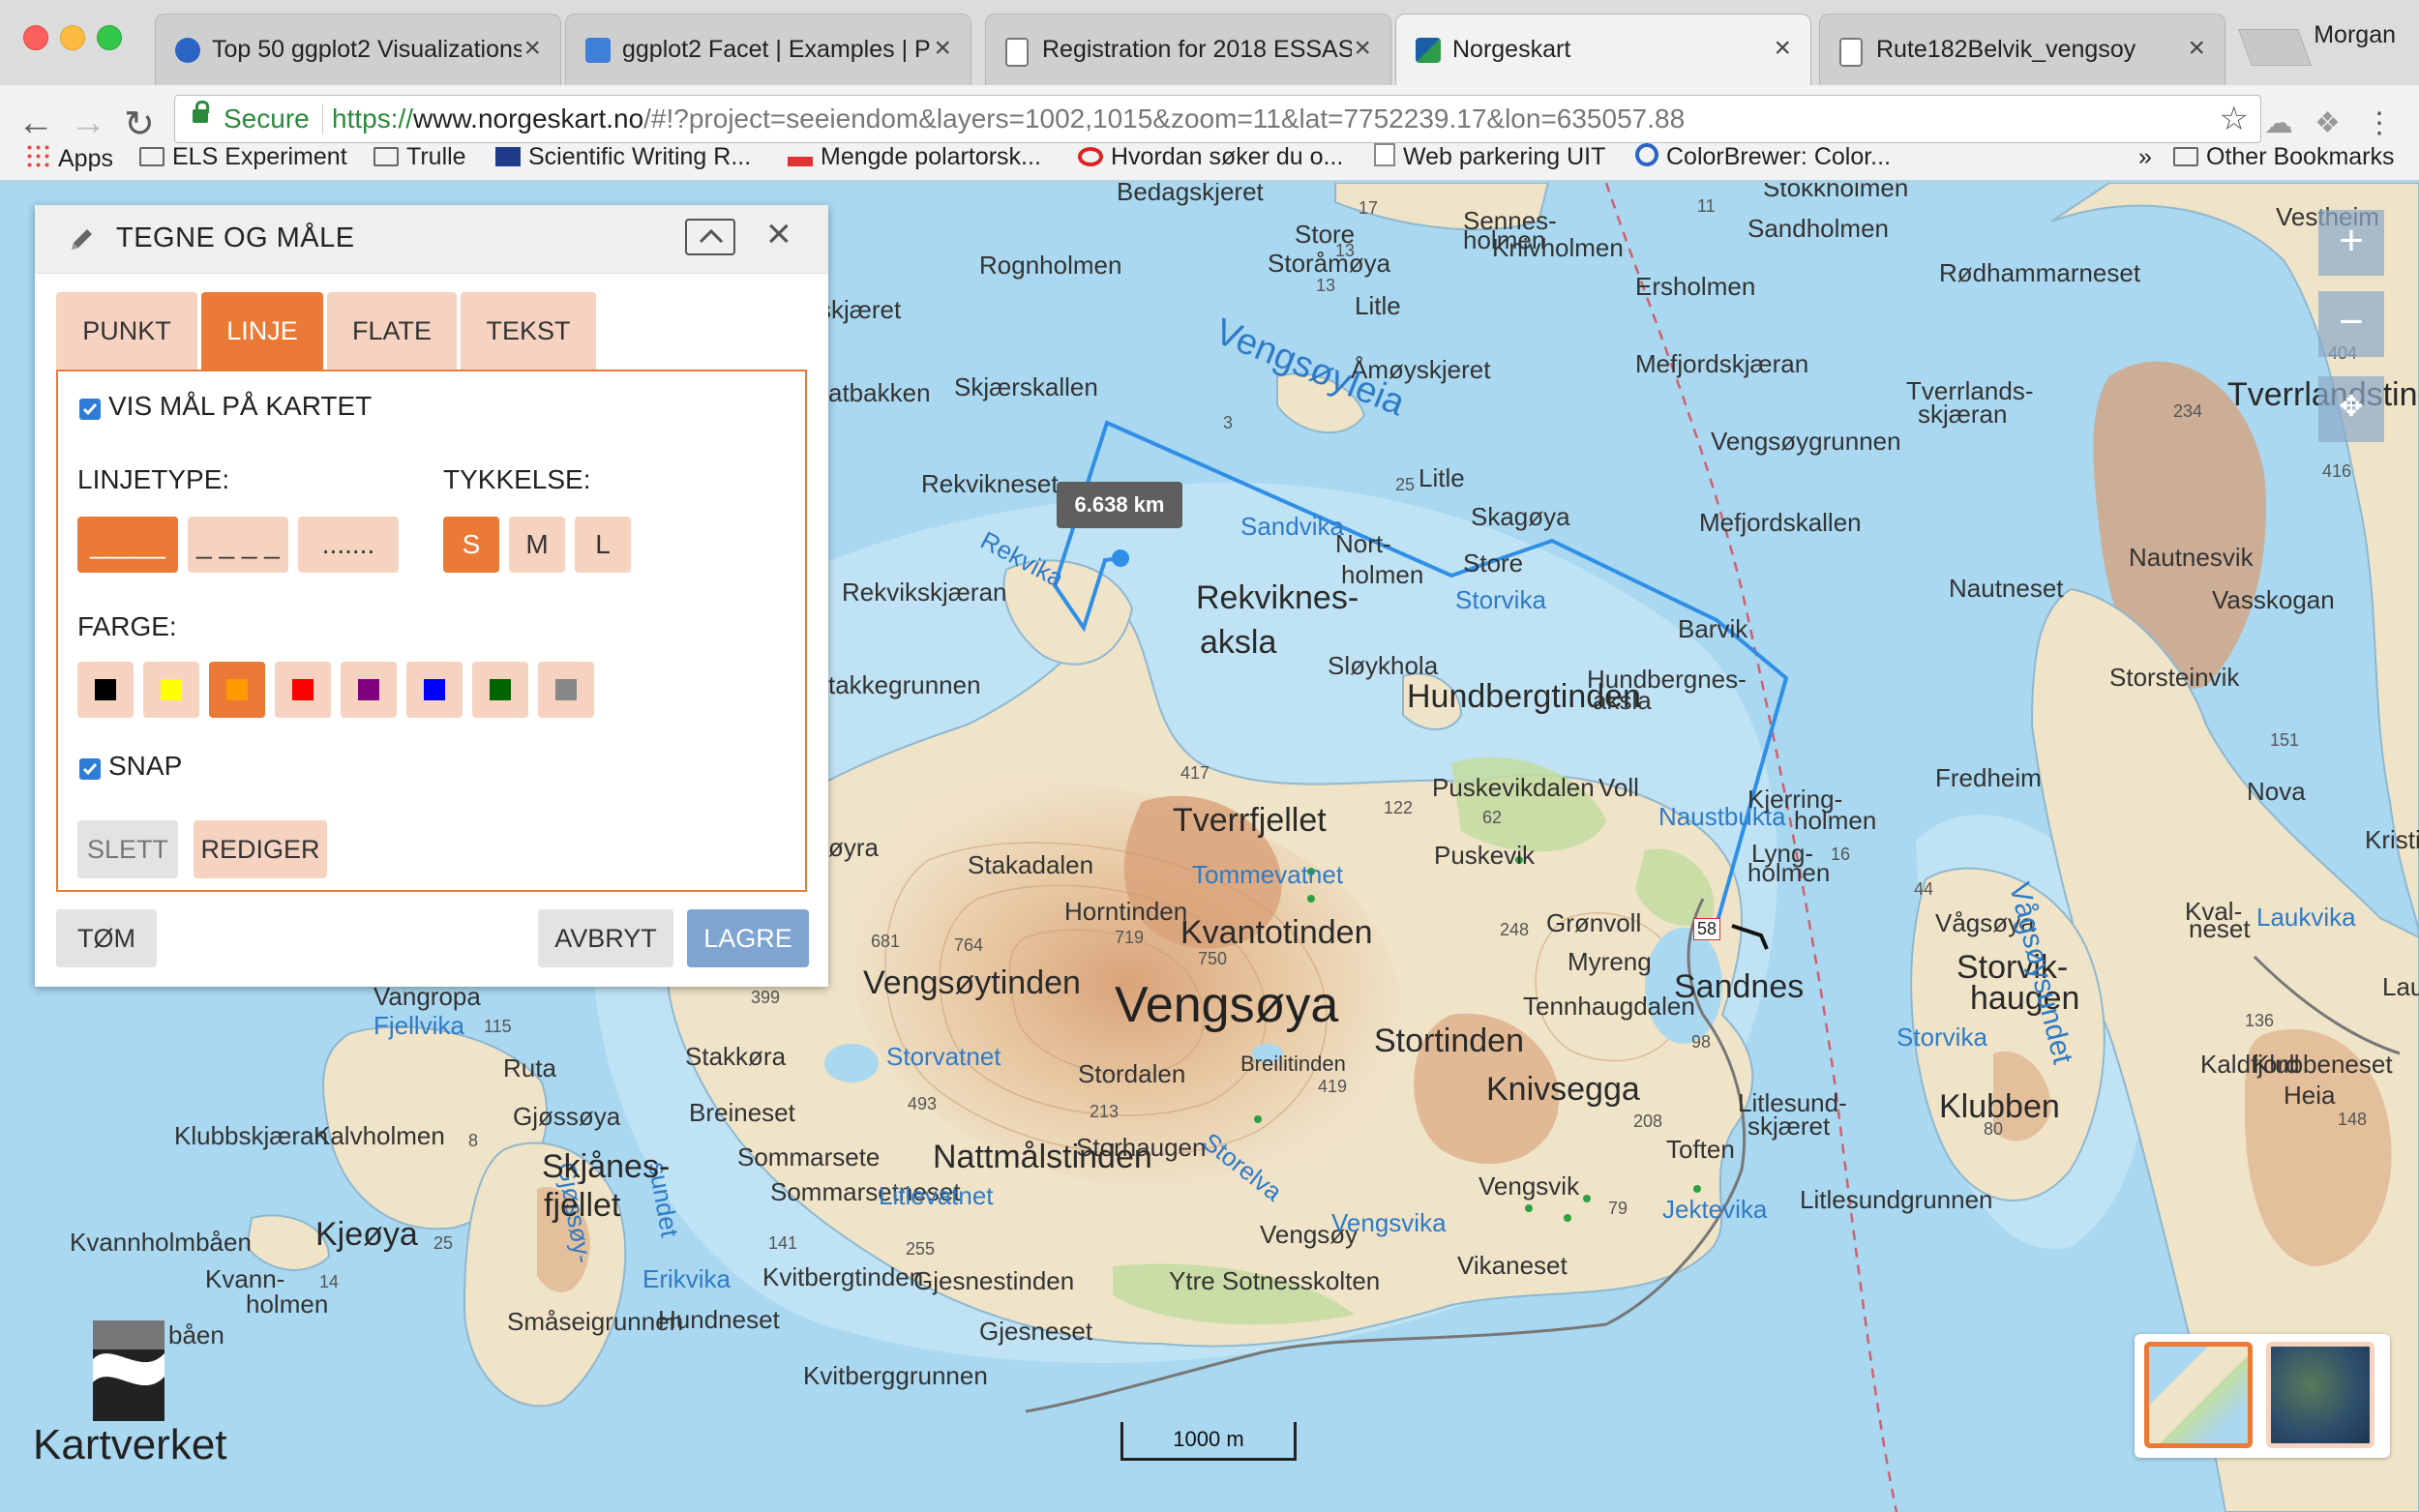  I want to click on map-label: Storåmøya, so click(1330, 264).